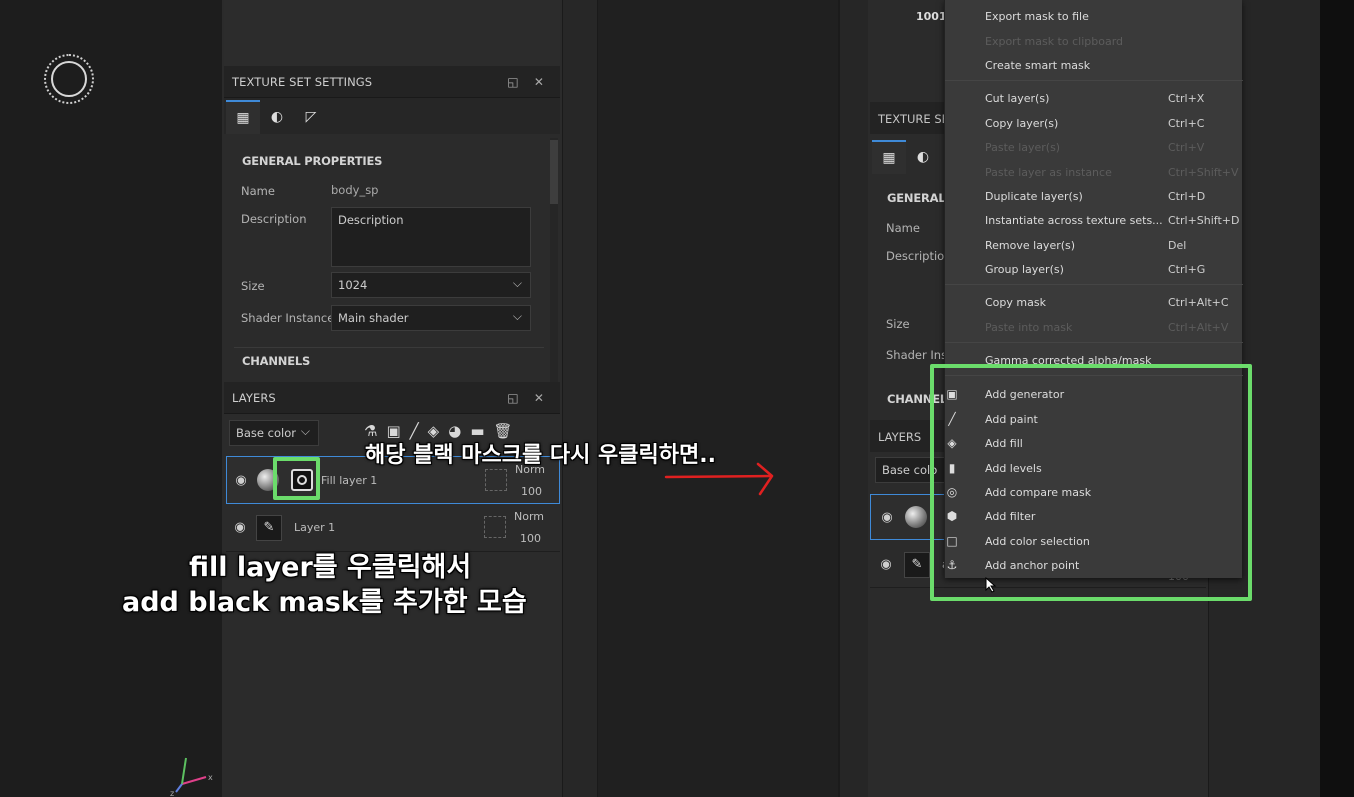  I want to click on menu-item-export-mask-to-clipboard: Export mask to clipboard, so click(1110, 41).